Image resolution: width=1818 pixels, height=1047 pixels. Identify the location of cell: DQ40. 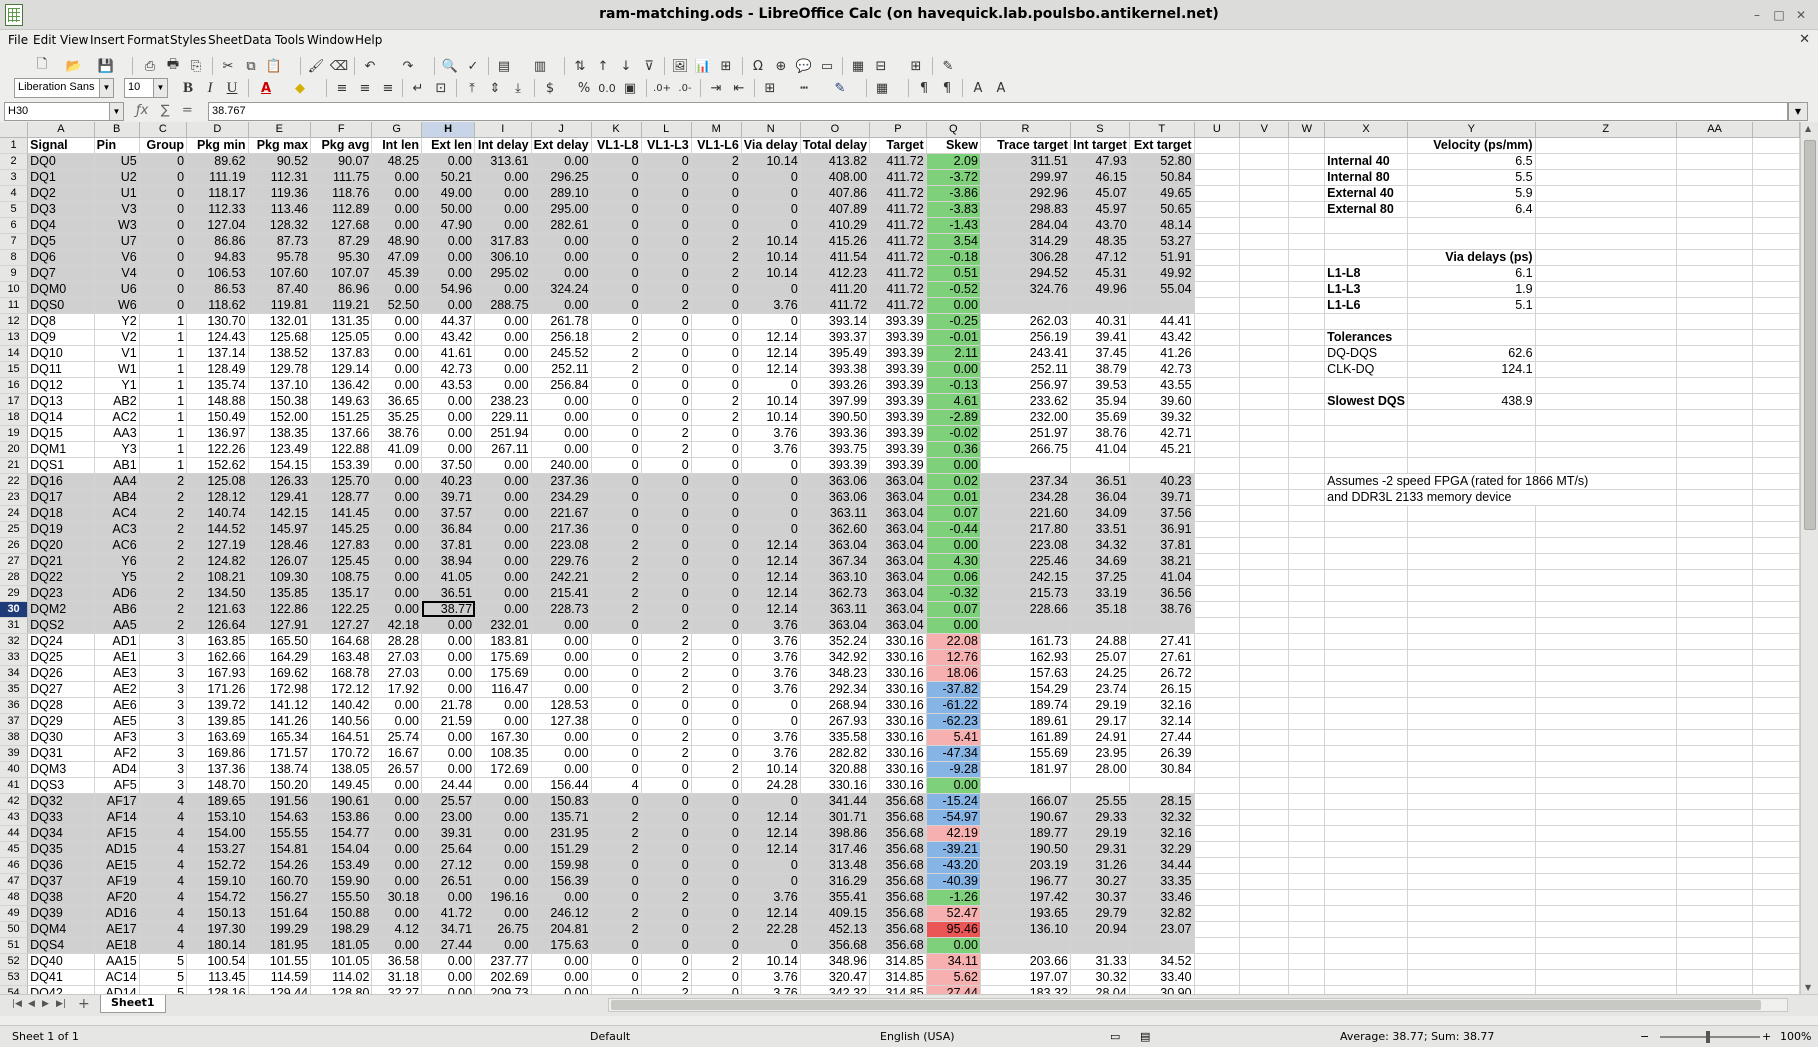
(61, 961).